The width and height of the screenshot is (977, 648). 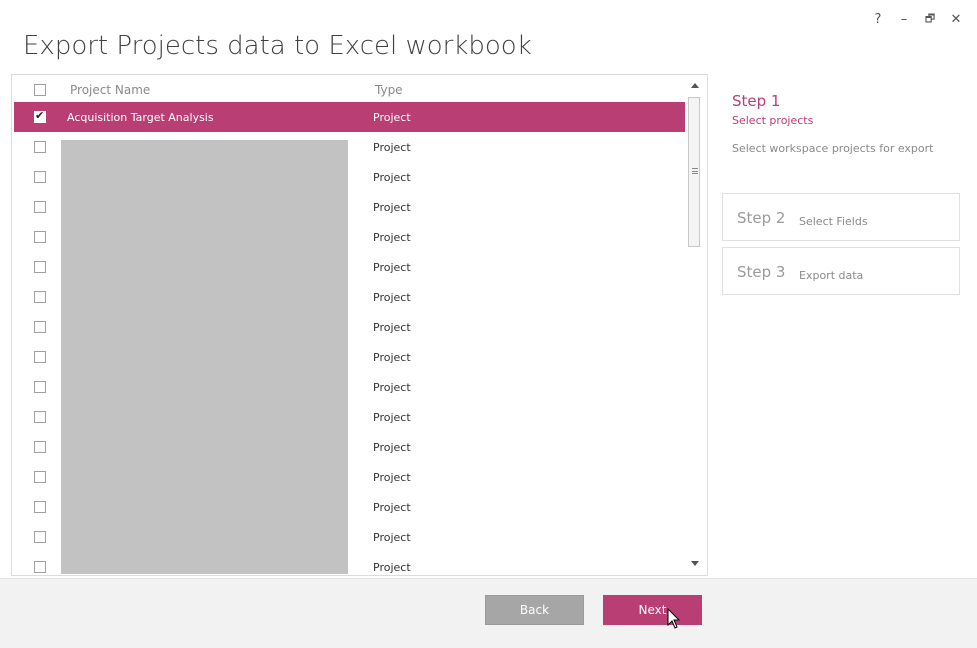 What do you see at coordinates (917, 19) in the screenshot?
I see `window-controls: ? – 🗗 ✕` at bounding box center [917, 19].